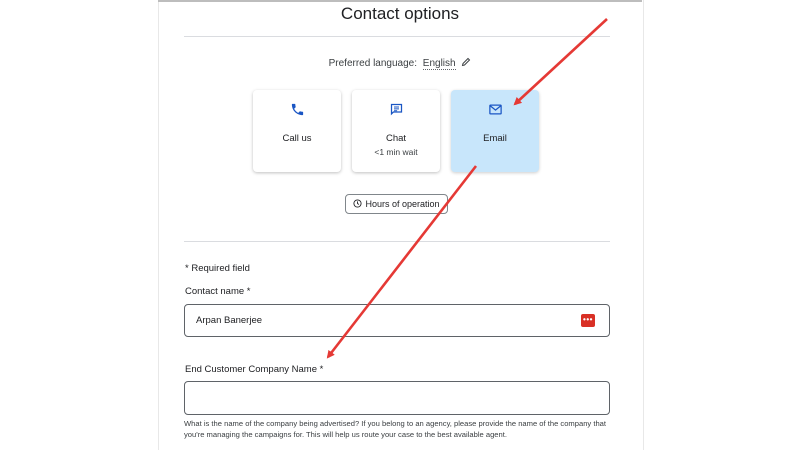 The height and width of the screenshot is (450, 800). I want to click on contact-name-value: Arpan Banerjee, so click(229, 320).